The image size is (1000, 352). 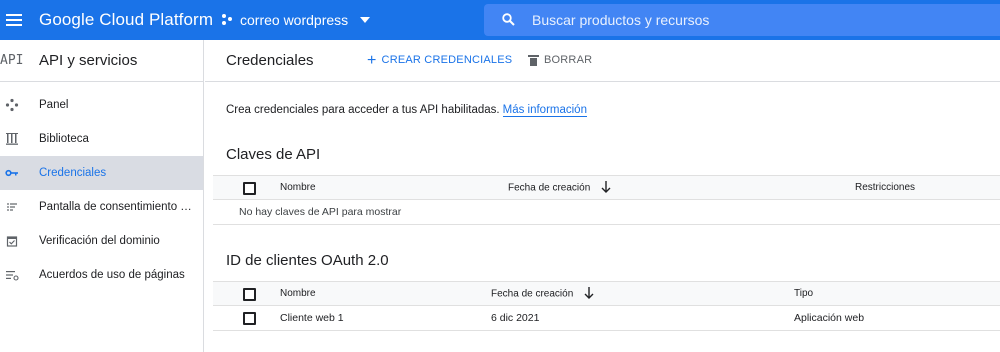 I want to click on sidebar-item-page-usage-agreements: Acuerdos de uso de páginas, so click(x=101, y=275).